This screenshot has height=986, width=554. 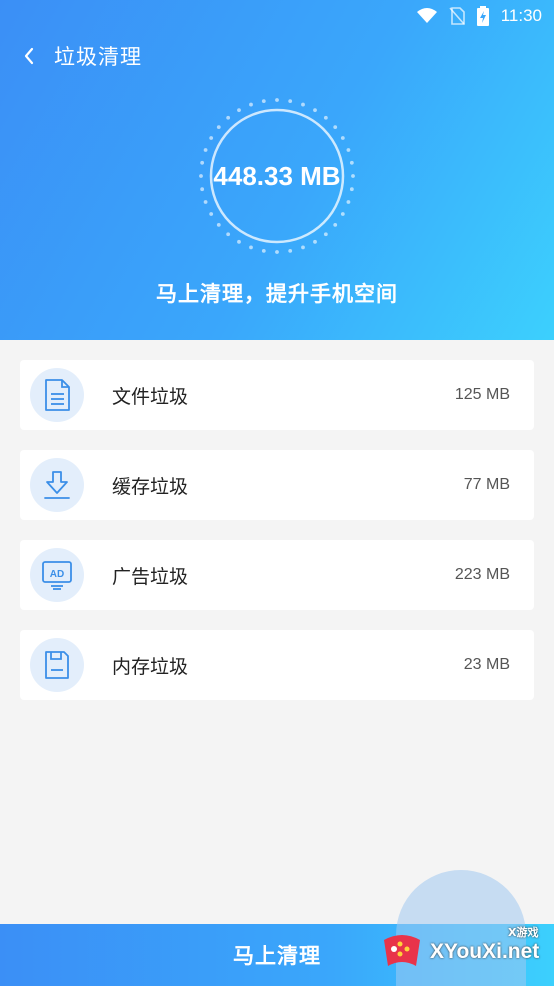 What do you see at coordinates (150, 576) in the screenshot?
I see `list-item-label: 广告垃圾` at bounding box center [150, 576].